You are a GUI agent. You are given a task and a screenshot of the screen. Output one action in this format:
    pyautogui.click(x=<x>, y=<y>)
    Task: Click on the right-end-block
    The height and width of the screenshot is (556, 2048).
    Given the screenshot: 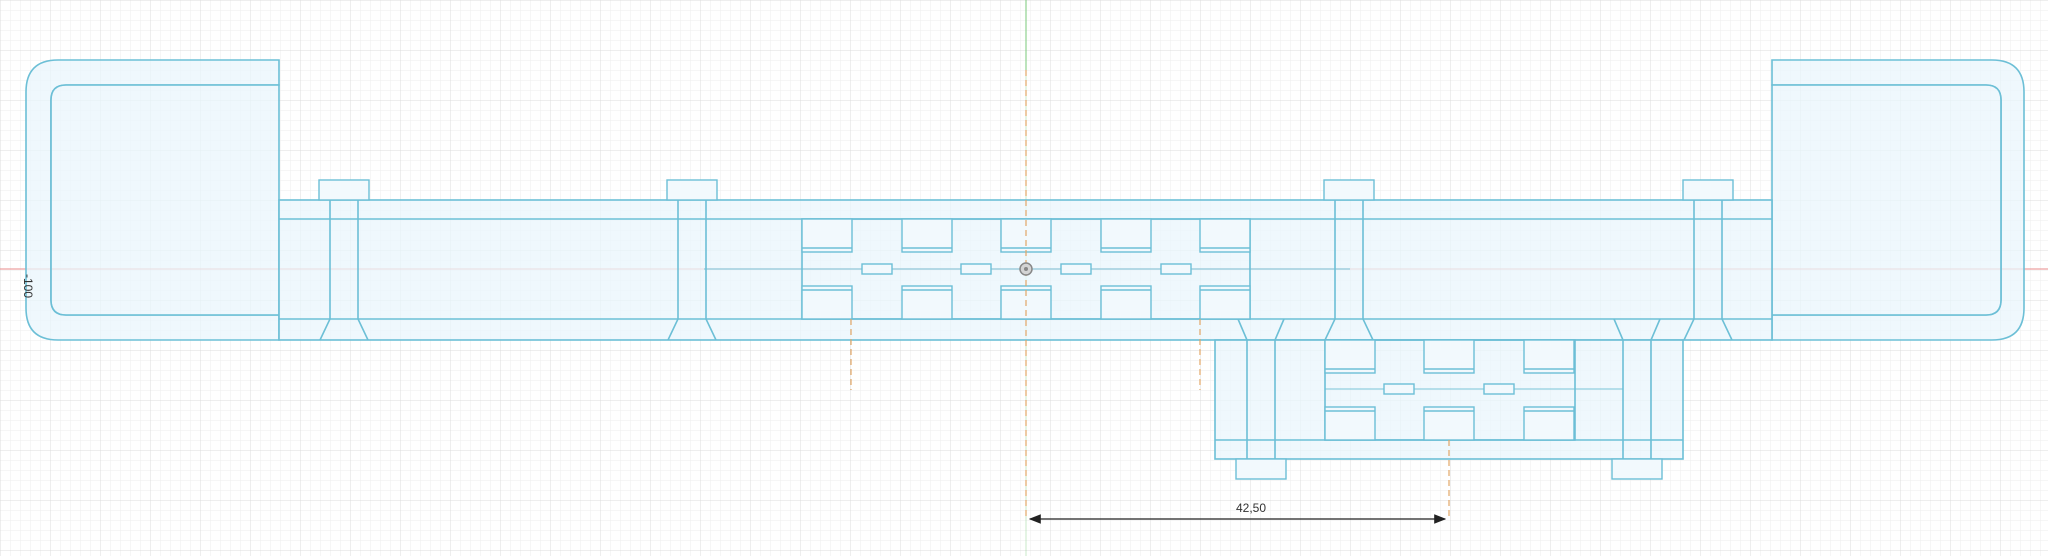 What is the action you would take?
    pyautogui.click(x=1898, y=200)
    